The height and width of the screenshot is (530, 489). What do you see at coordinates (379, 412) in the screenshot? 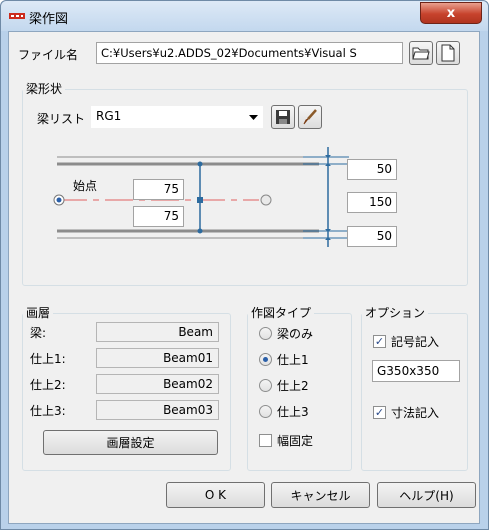
I see `dimension-entry-check: ✓` at bounding box center [379, 412].